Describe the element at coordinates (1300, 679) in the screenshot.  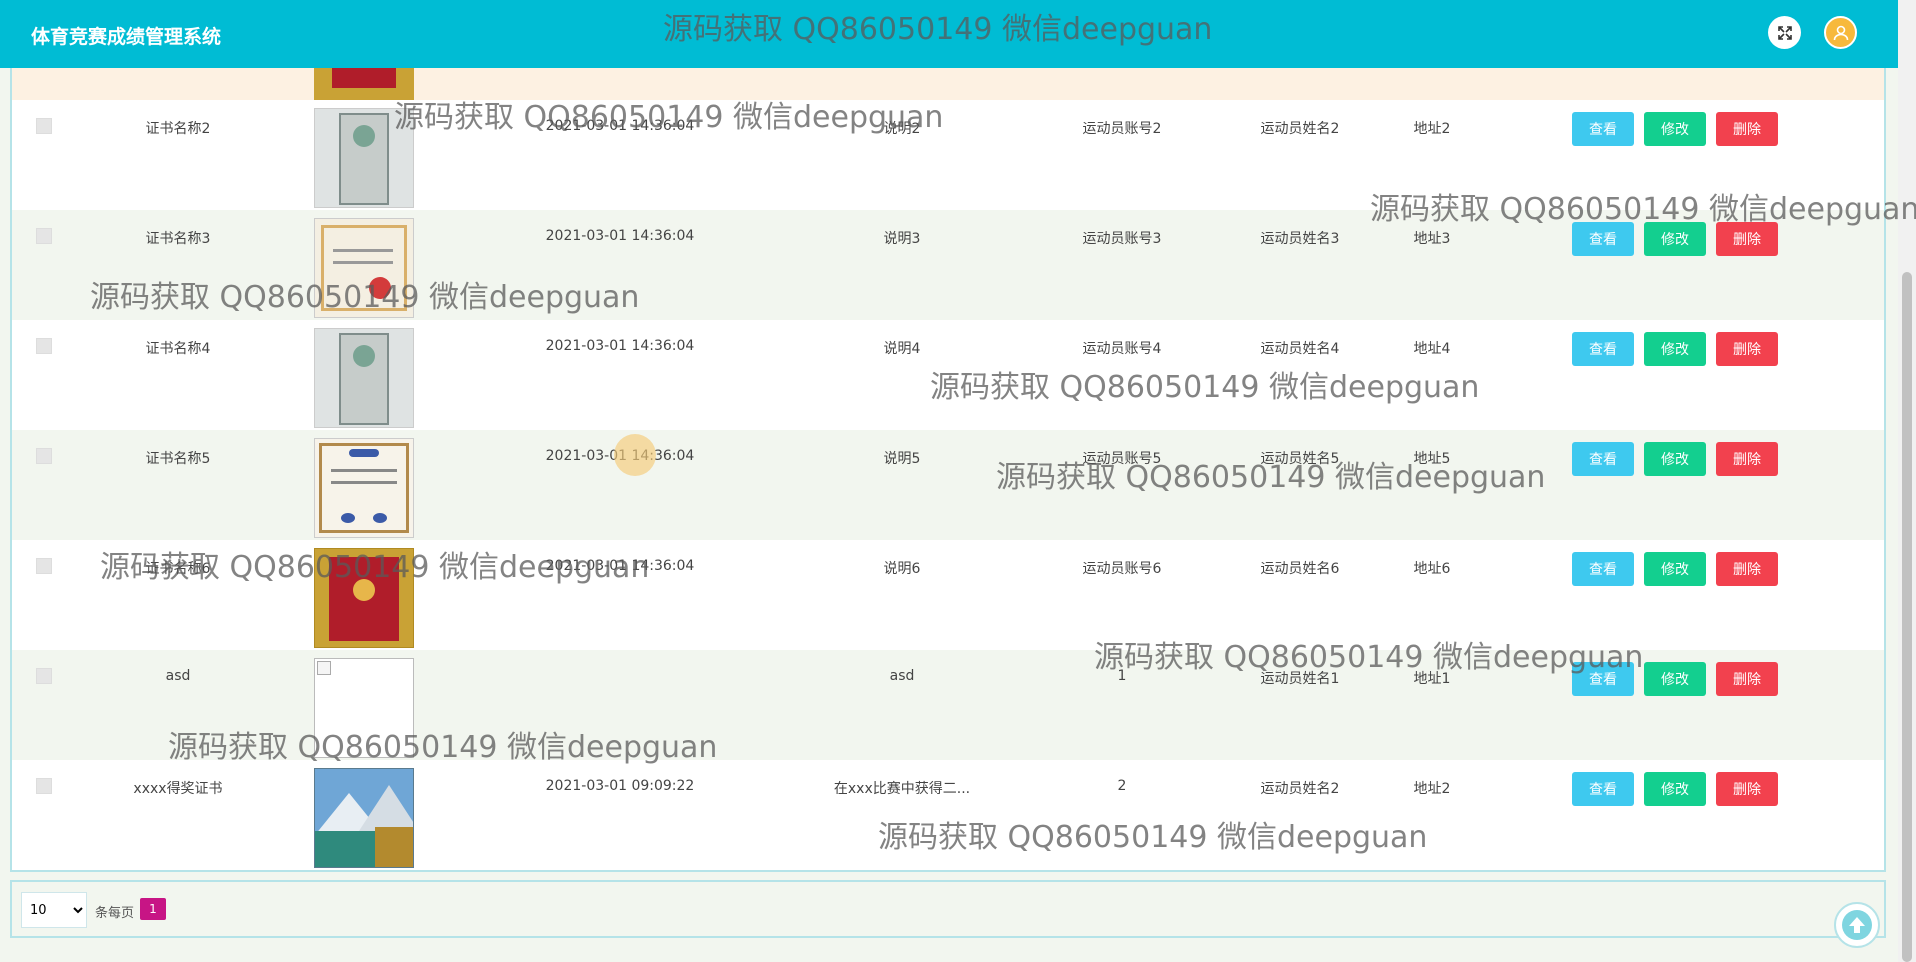
I see `athlete-name: 运动员姓名1` at that location.